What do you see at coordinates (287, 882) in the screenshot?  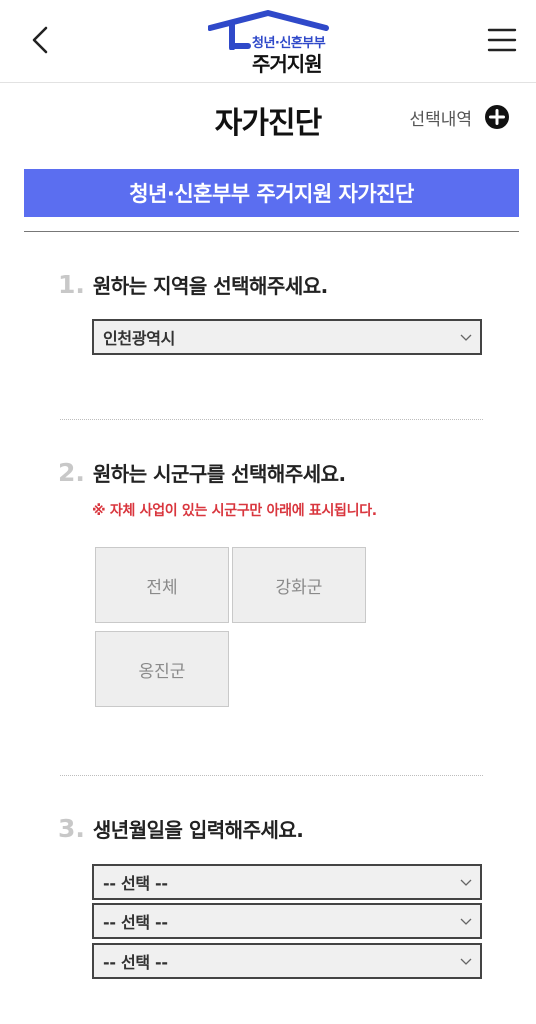 I see `birth-year-select: -- 선택 --` at bounding box center [287, 882].